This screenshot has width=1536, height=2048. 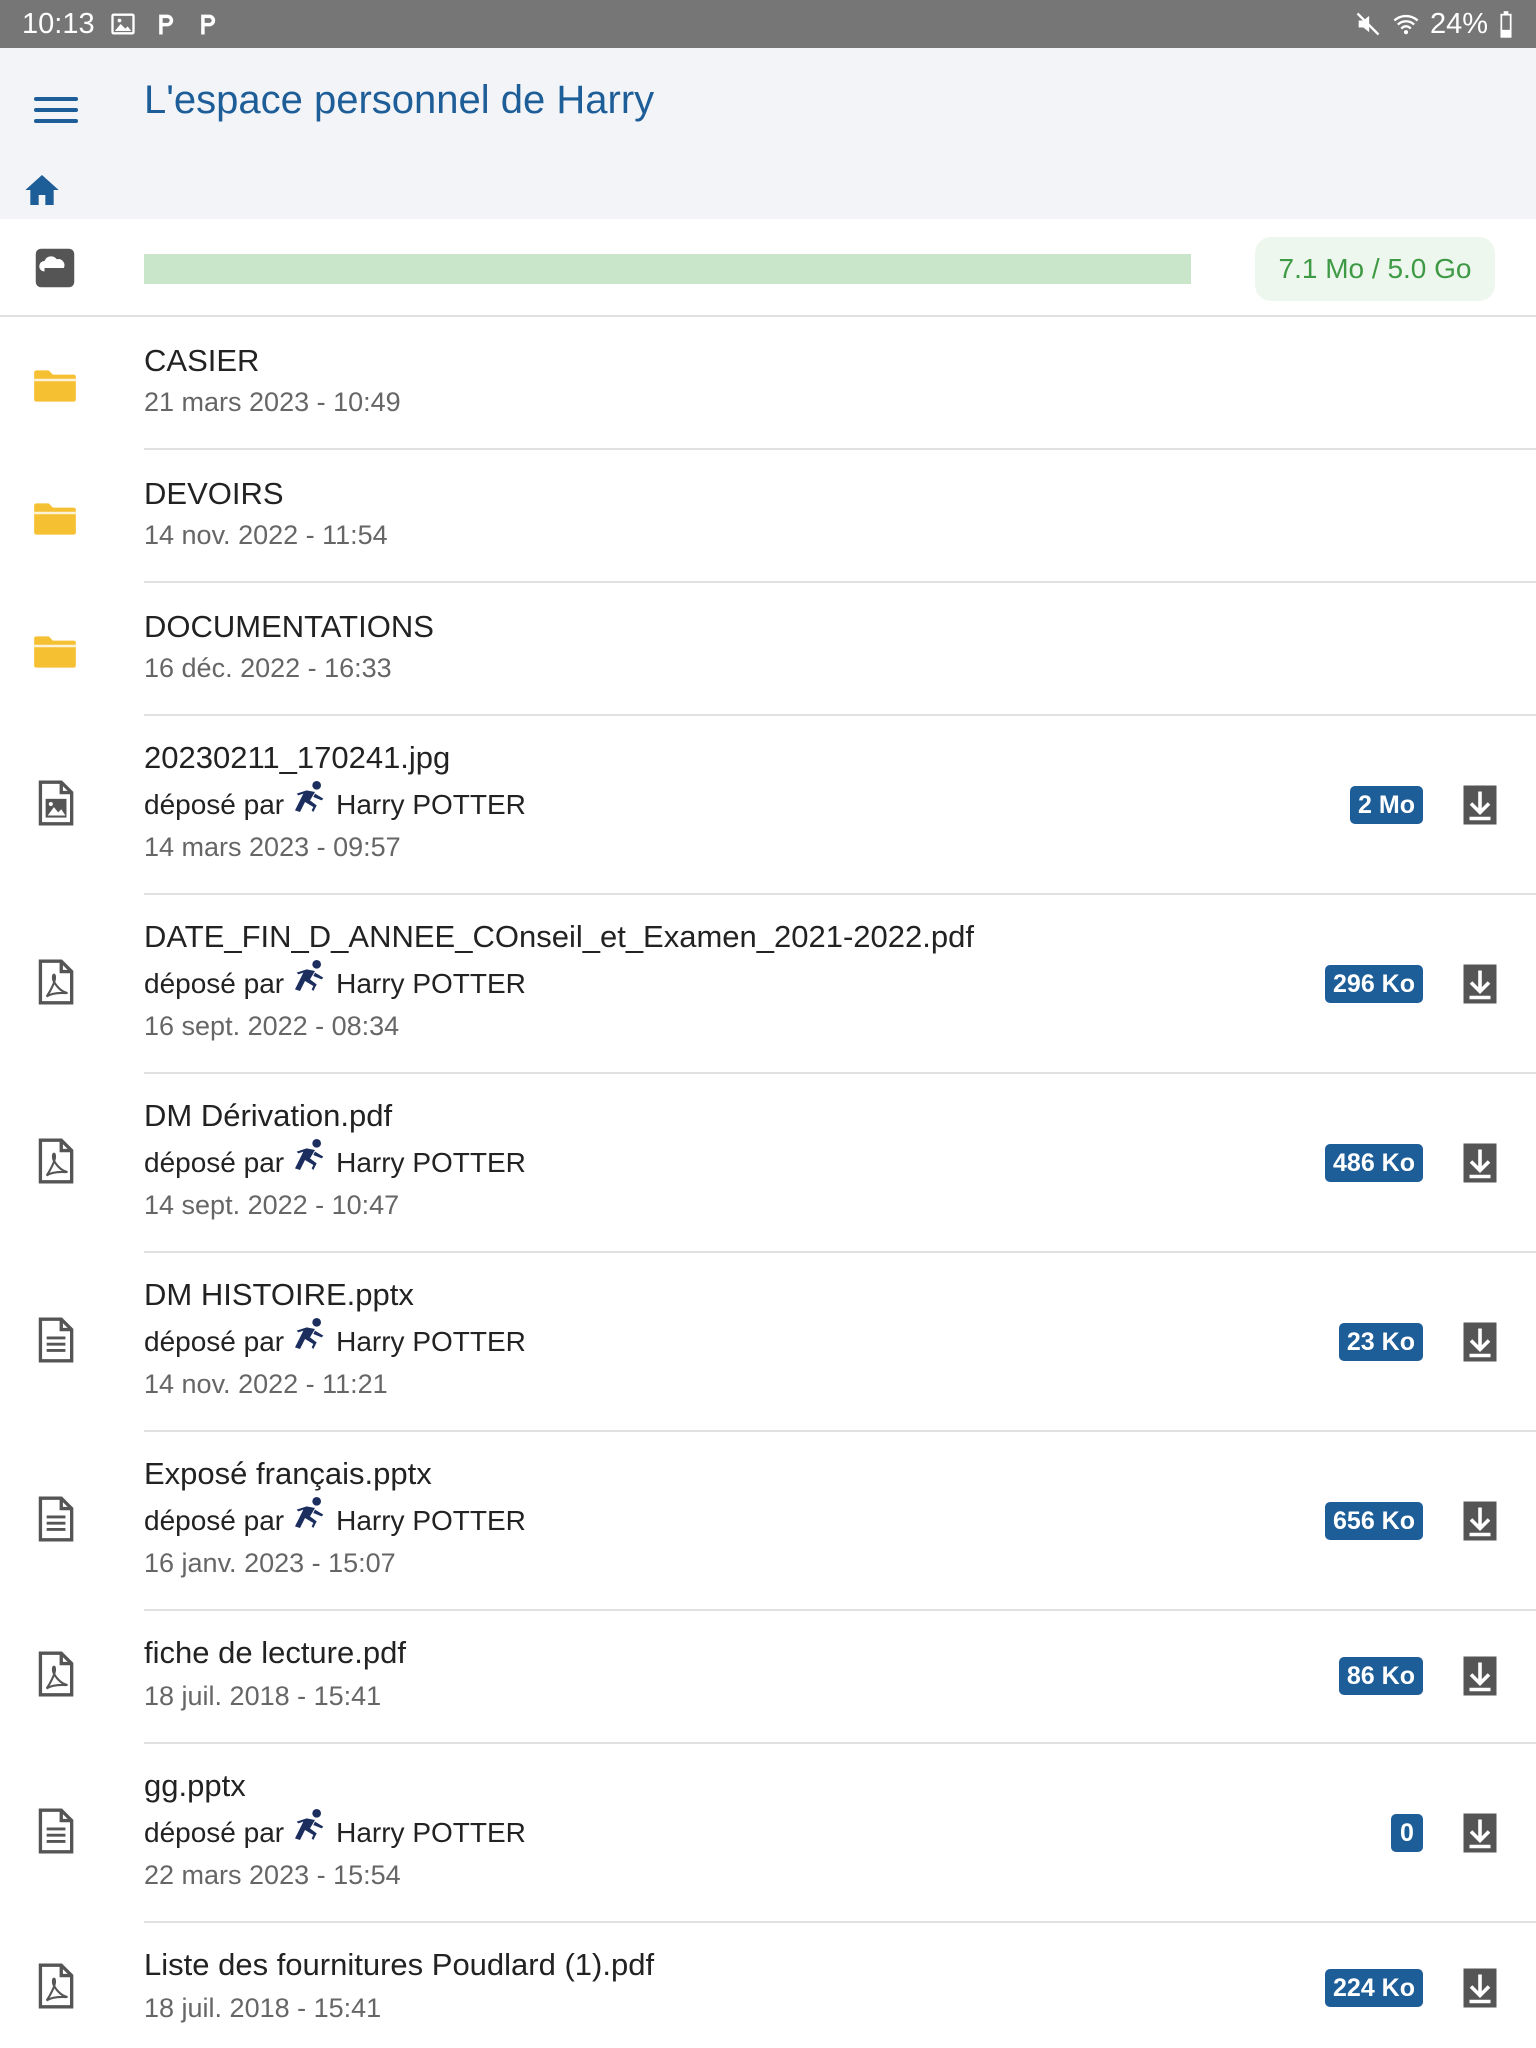 What do you see at coordinates (1506, 24) in the screenshot?
I see `battery-icon` at bounding box center [1506, 24].